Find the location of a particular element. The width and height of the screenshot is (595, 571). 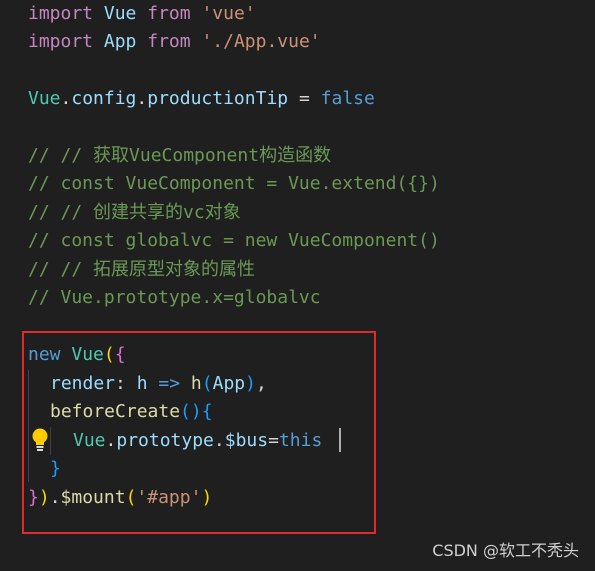

identifier-app: App is located at coordinates (120, 41).